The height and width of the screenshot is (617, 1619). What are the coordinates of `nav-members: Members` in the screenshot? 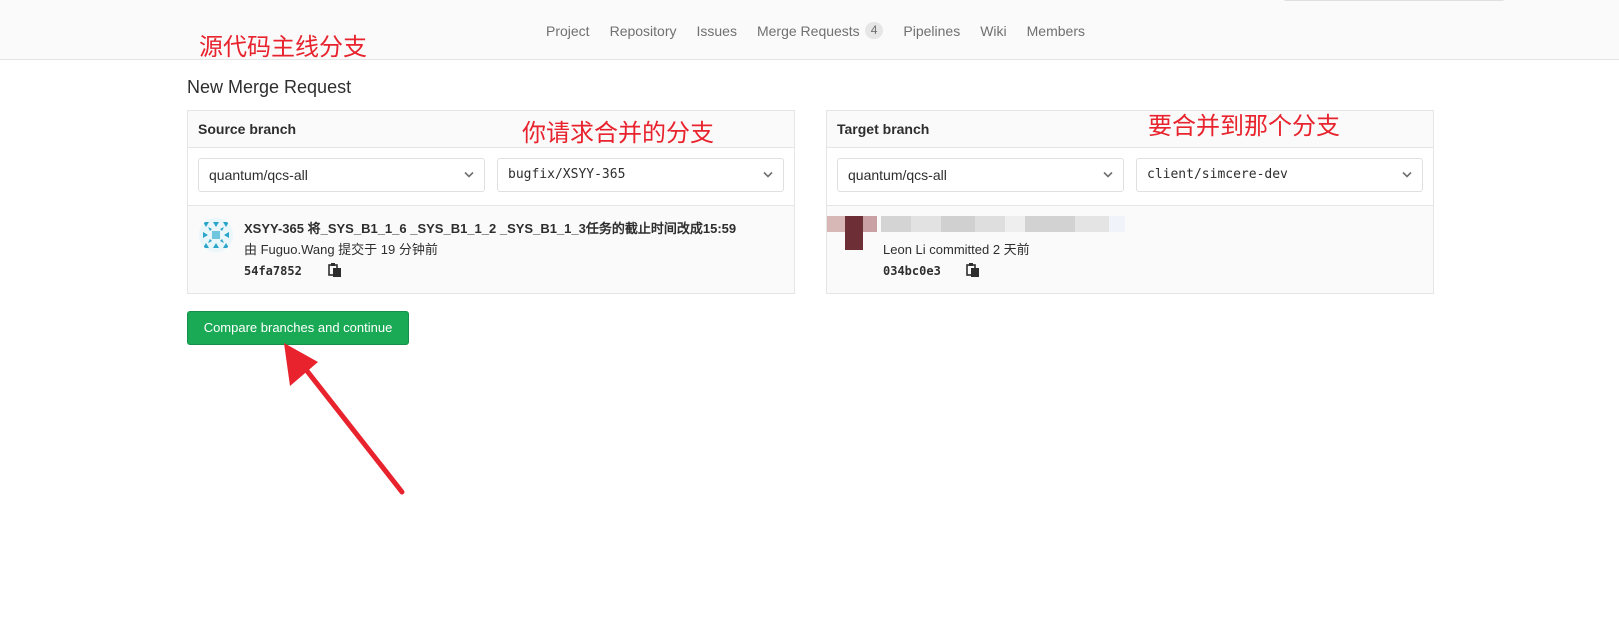 It's located at (1056, 31).